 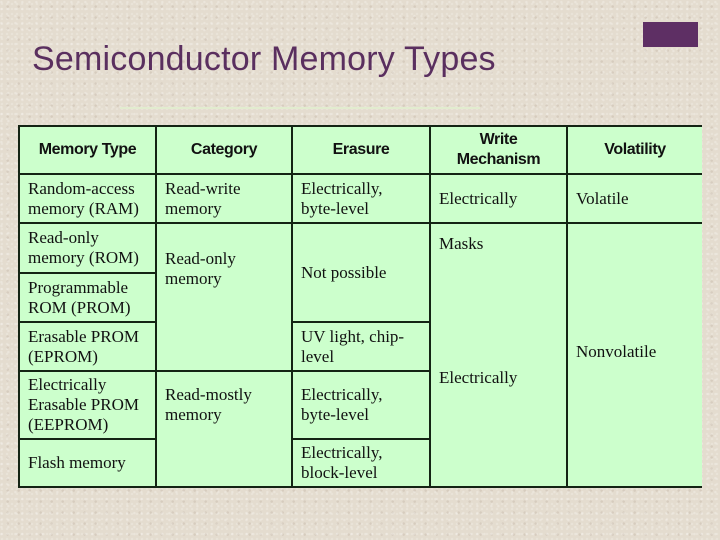 I want to click on header-erasure: Erasure, so click(x=361, y=149).